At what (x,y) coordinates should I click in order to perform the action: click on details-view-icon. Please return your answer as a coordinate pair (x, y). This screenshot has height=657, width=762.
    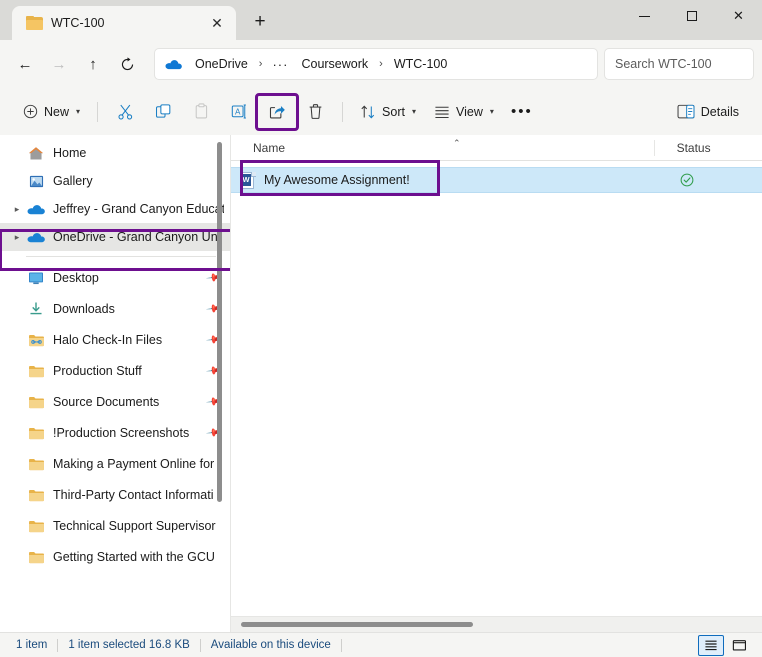
    Looking at the image, I should click on (711, 645).